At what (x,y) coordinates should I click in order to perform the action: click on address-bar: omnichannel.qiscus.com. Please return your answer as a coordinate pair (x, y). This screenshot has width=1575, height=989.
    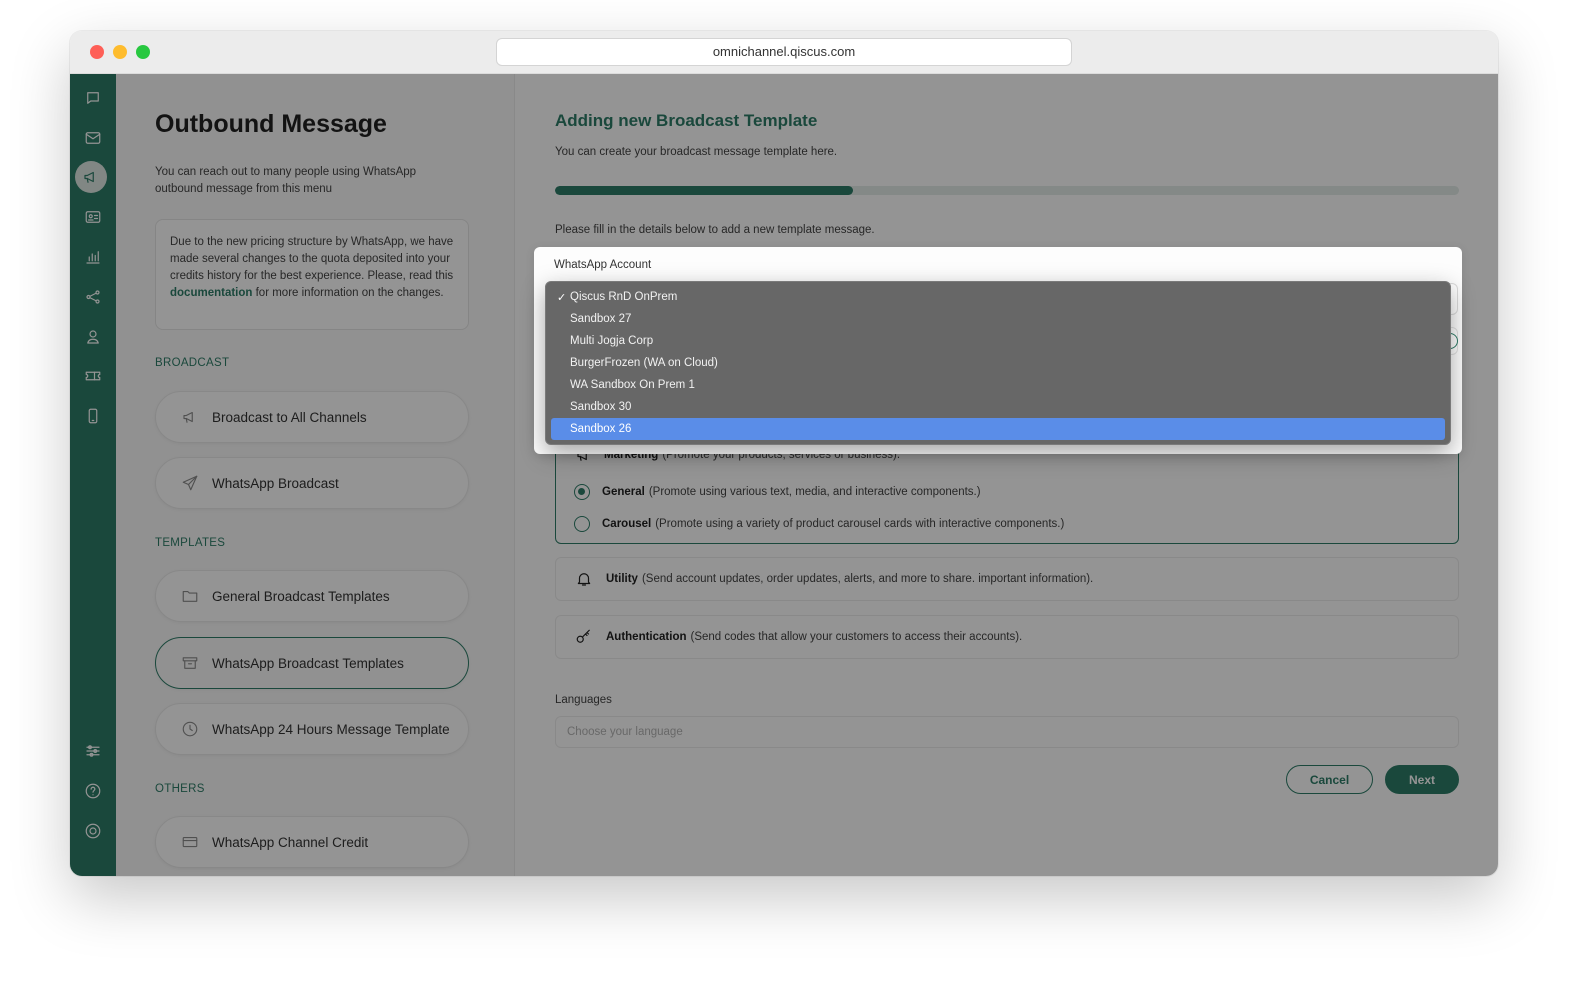
    Looking at the image, I should click on (784, 52).